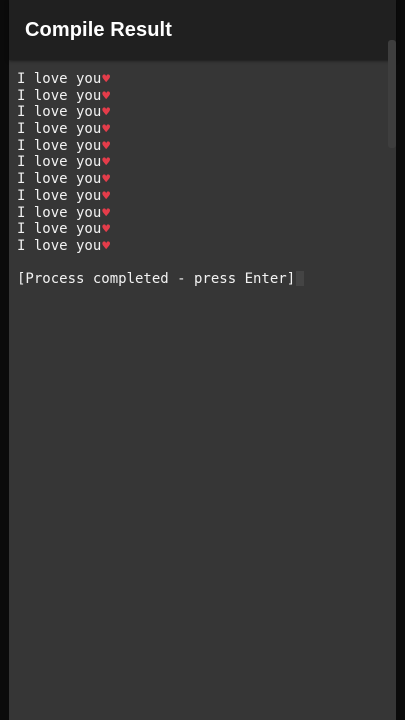 The image size is (405, 720). I want to click on page-title: Compile Result, so click(98, 29).